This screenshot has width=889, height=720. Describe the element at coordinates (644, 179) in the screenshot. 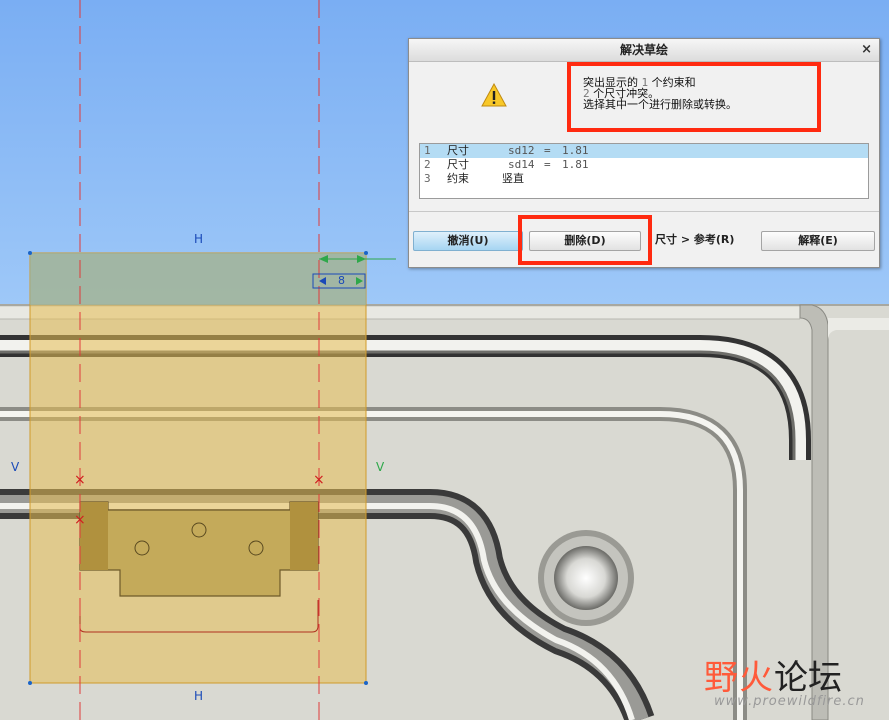

I see `list-item: 3 约束 竖直` at that location.